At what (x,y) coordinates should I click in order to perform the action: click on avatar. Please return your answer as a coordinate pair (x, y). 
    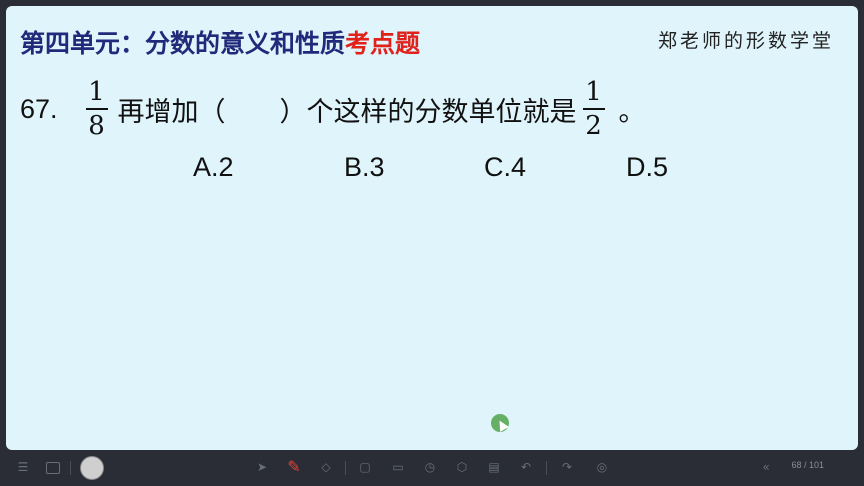
    Looking at the image, I should click on (92, 468).